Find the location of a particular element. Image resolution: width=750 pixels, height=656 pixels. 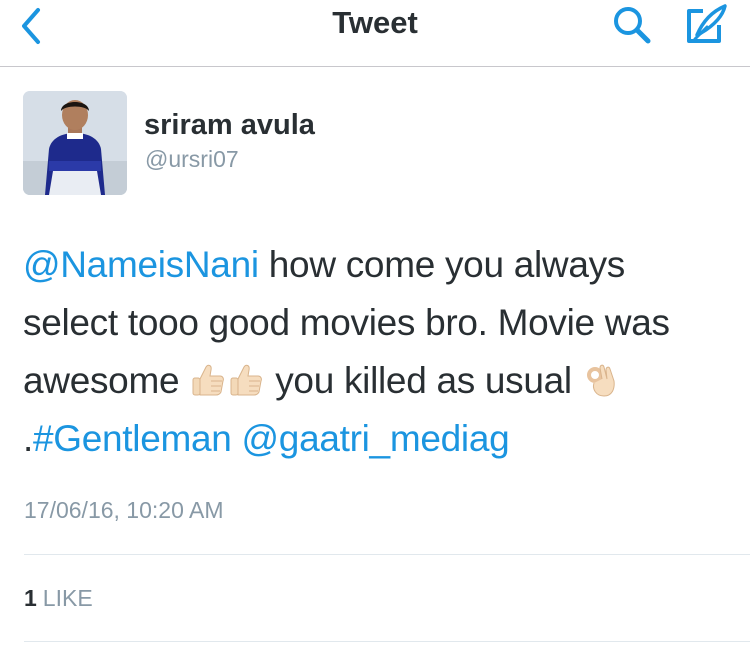

tweet-text-space is located at coordinates (237, 438).